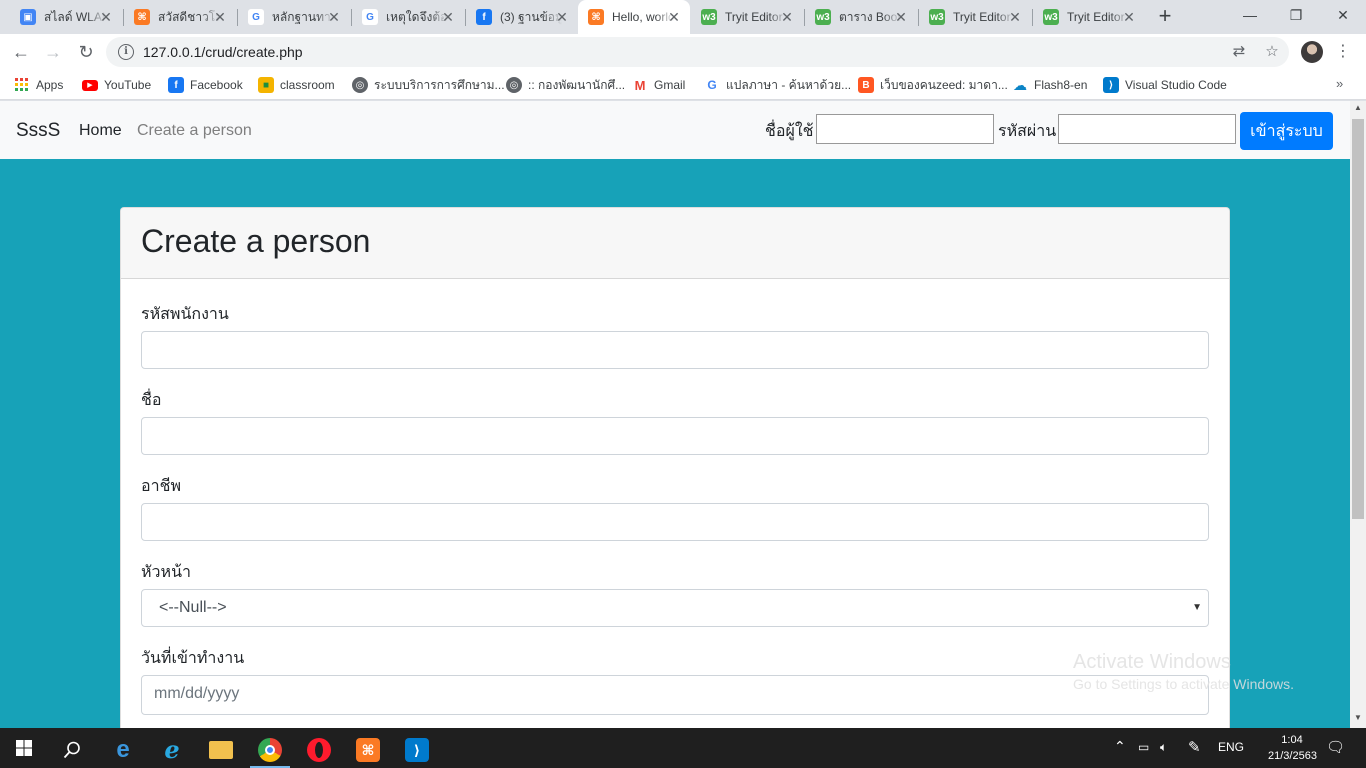  Describe the element at coordinates (38, 131) in the screenshot. I see `navbar-brand: SssS` at that location.